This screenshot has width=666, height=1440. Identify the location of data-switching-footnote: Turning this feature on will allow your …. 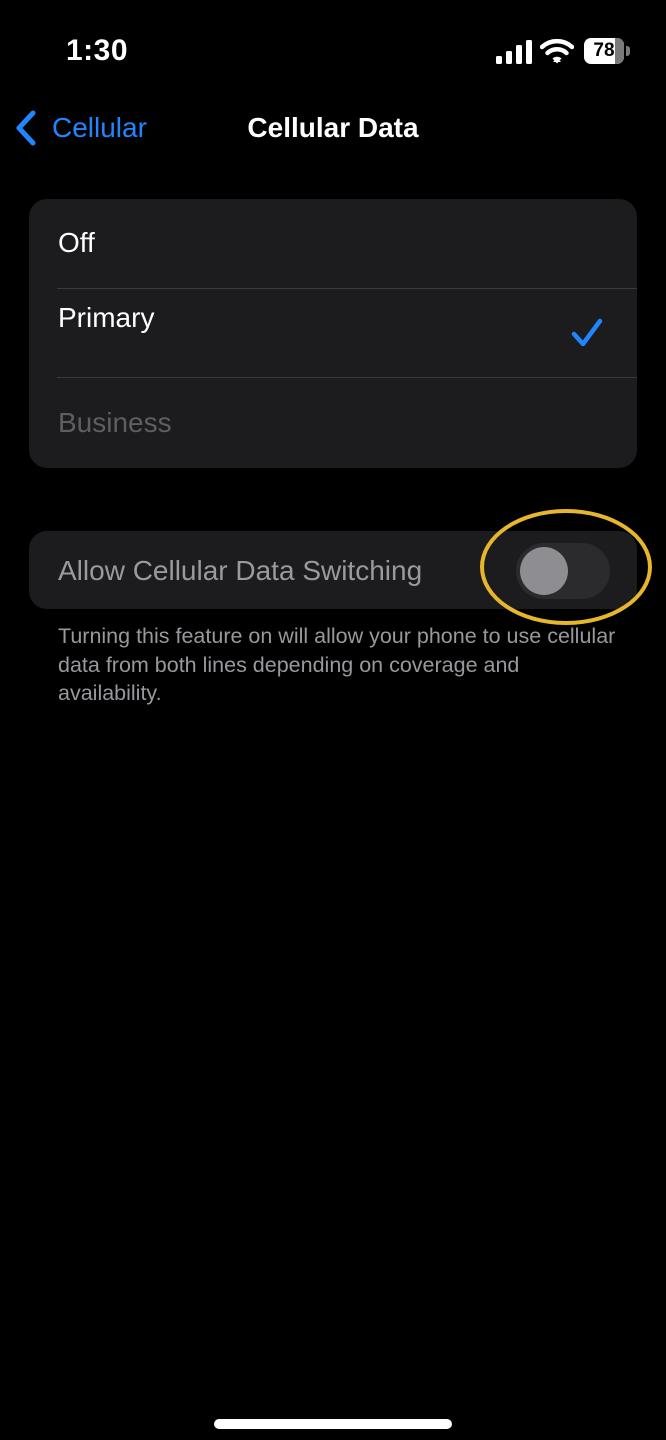
(337, 664).